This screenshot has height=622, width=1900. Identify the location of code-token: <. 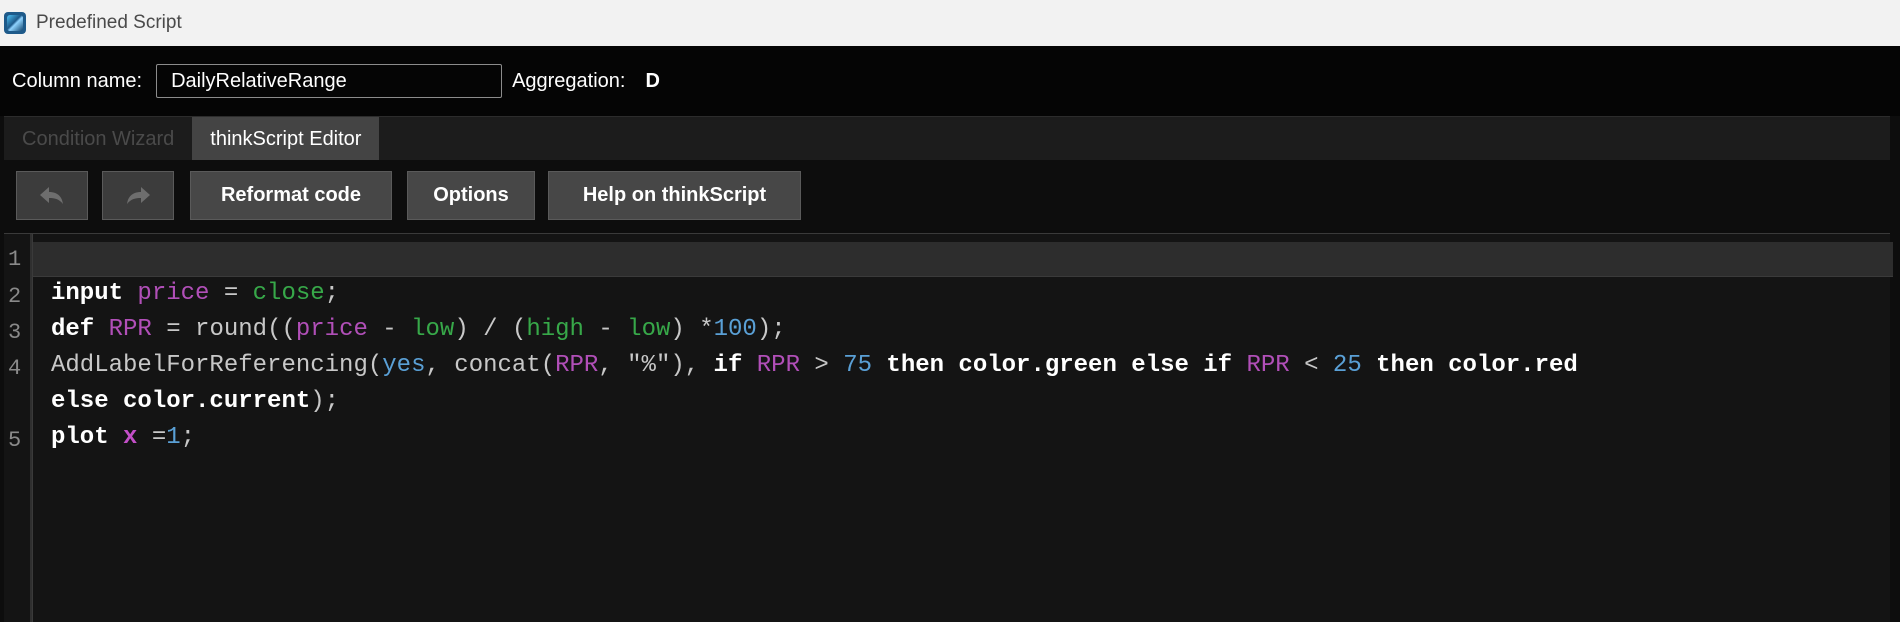
(1311, 365).